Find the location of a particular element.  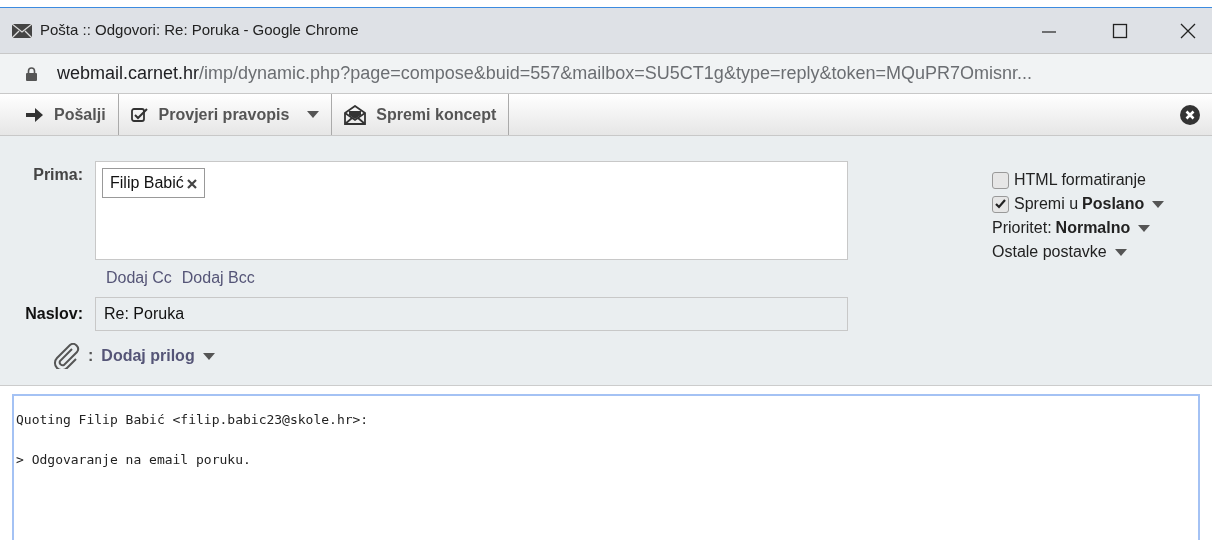

option-value: Poslano is located at coordinates (1113, 204).